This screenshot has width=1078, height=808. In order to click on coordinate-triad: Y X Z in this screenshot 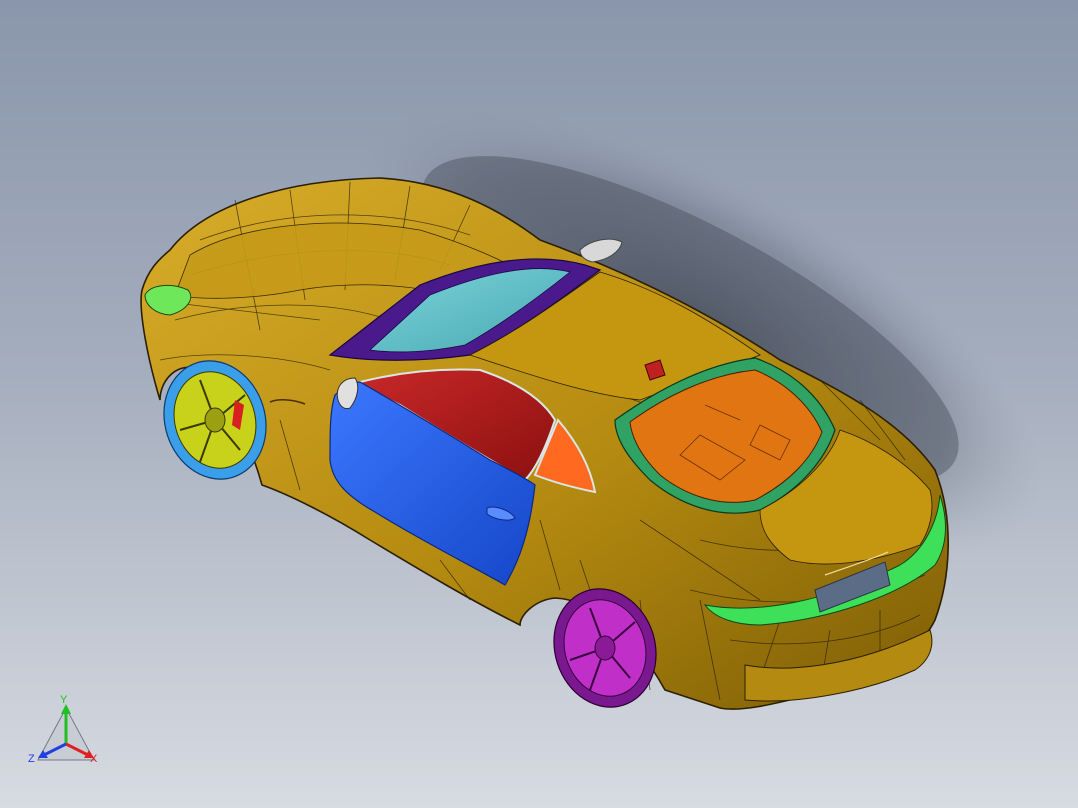, I will do `click(63, 729)`.